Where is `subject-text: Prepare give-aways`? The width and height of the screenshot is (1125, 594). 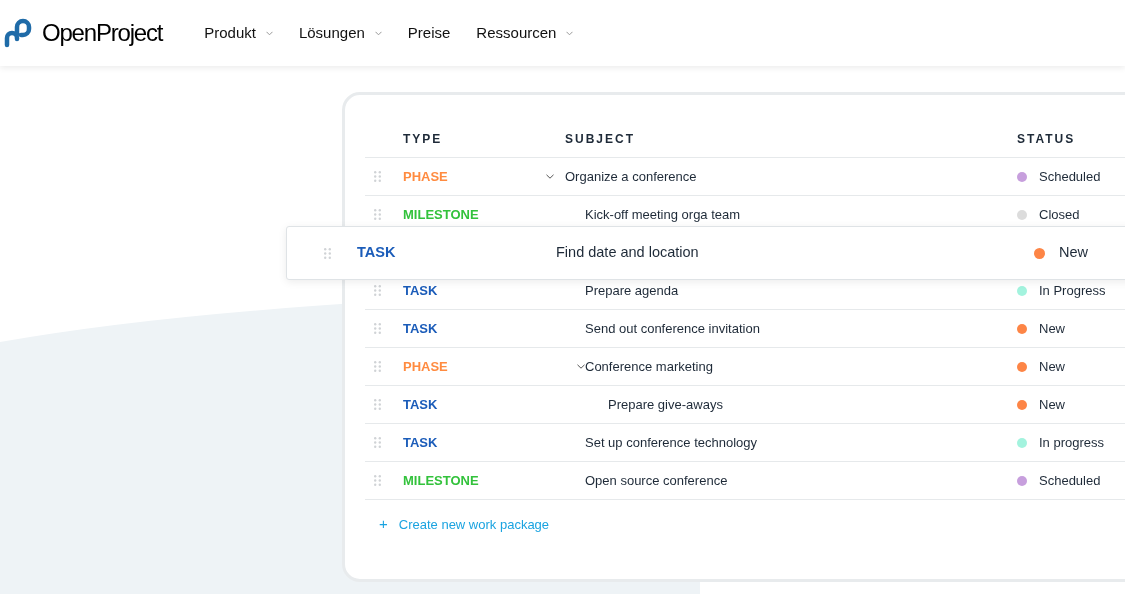
subject-text: Prepare give-aways is located at coordinates (665, 404).